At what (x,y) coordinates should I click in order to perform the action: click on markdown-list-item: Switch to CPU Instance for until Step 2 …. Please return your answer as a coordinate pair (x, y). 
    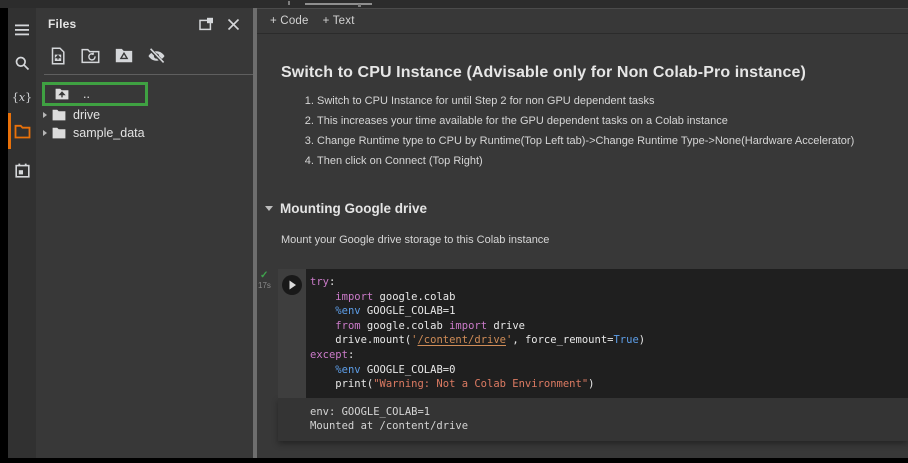
    Looking at the image, I should click on (607, 101).